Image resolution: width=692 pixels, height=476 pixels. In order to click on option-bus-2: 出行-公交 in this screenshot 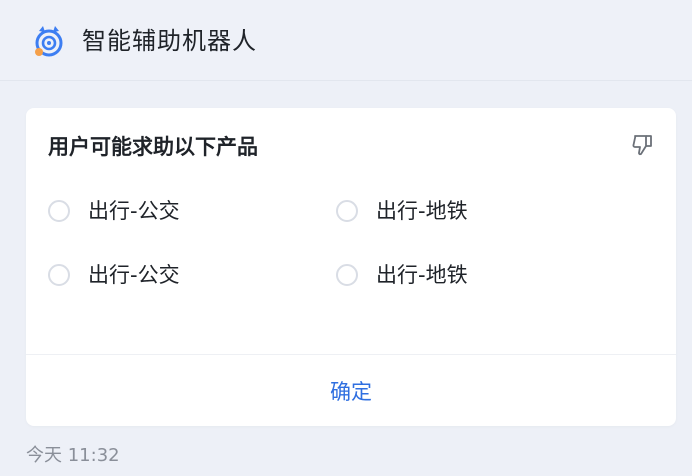, I will do `click(114, 275)`.